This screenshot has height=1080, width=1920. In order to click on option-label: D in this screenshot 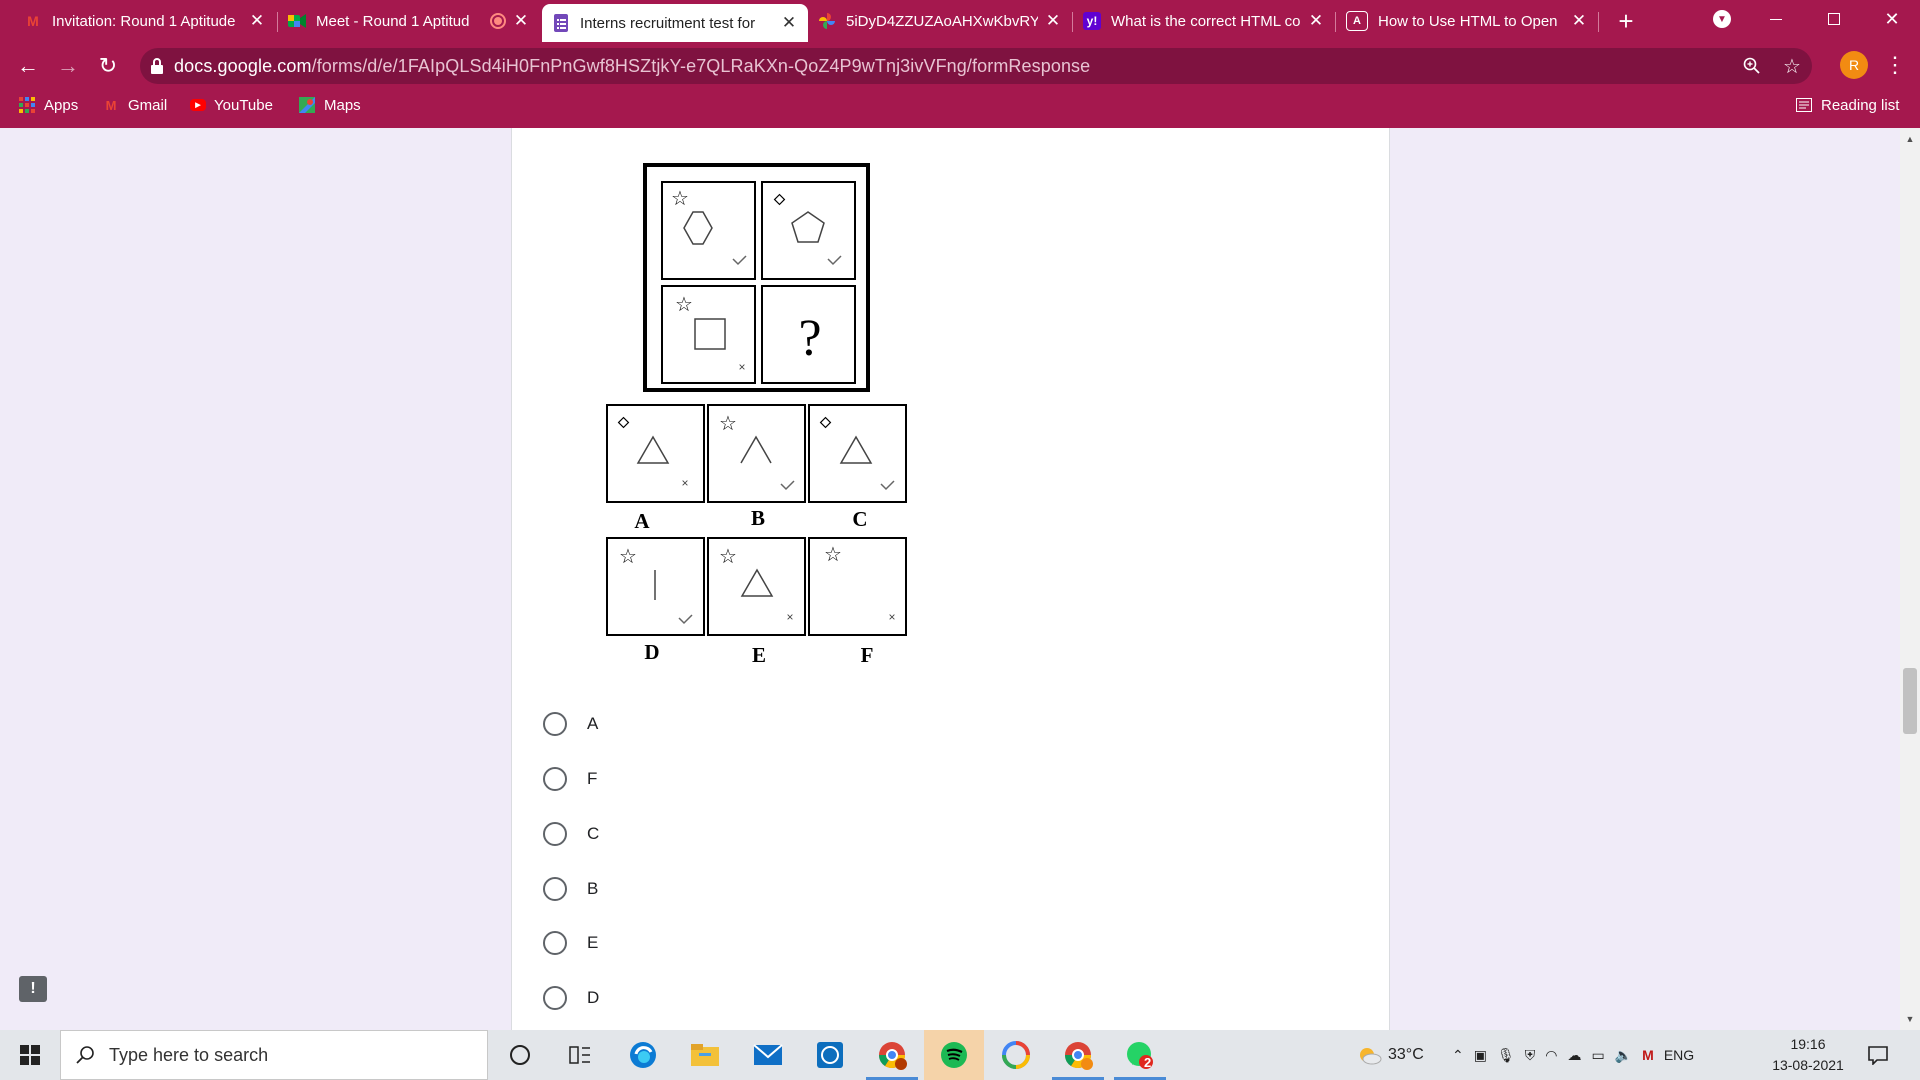, I will do `click(593, 997)`.